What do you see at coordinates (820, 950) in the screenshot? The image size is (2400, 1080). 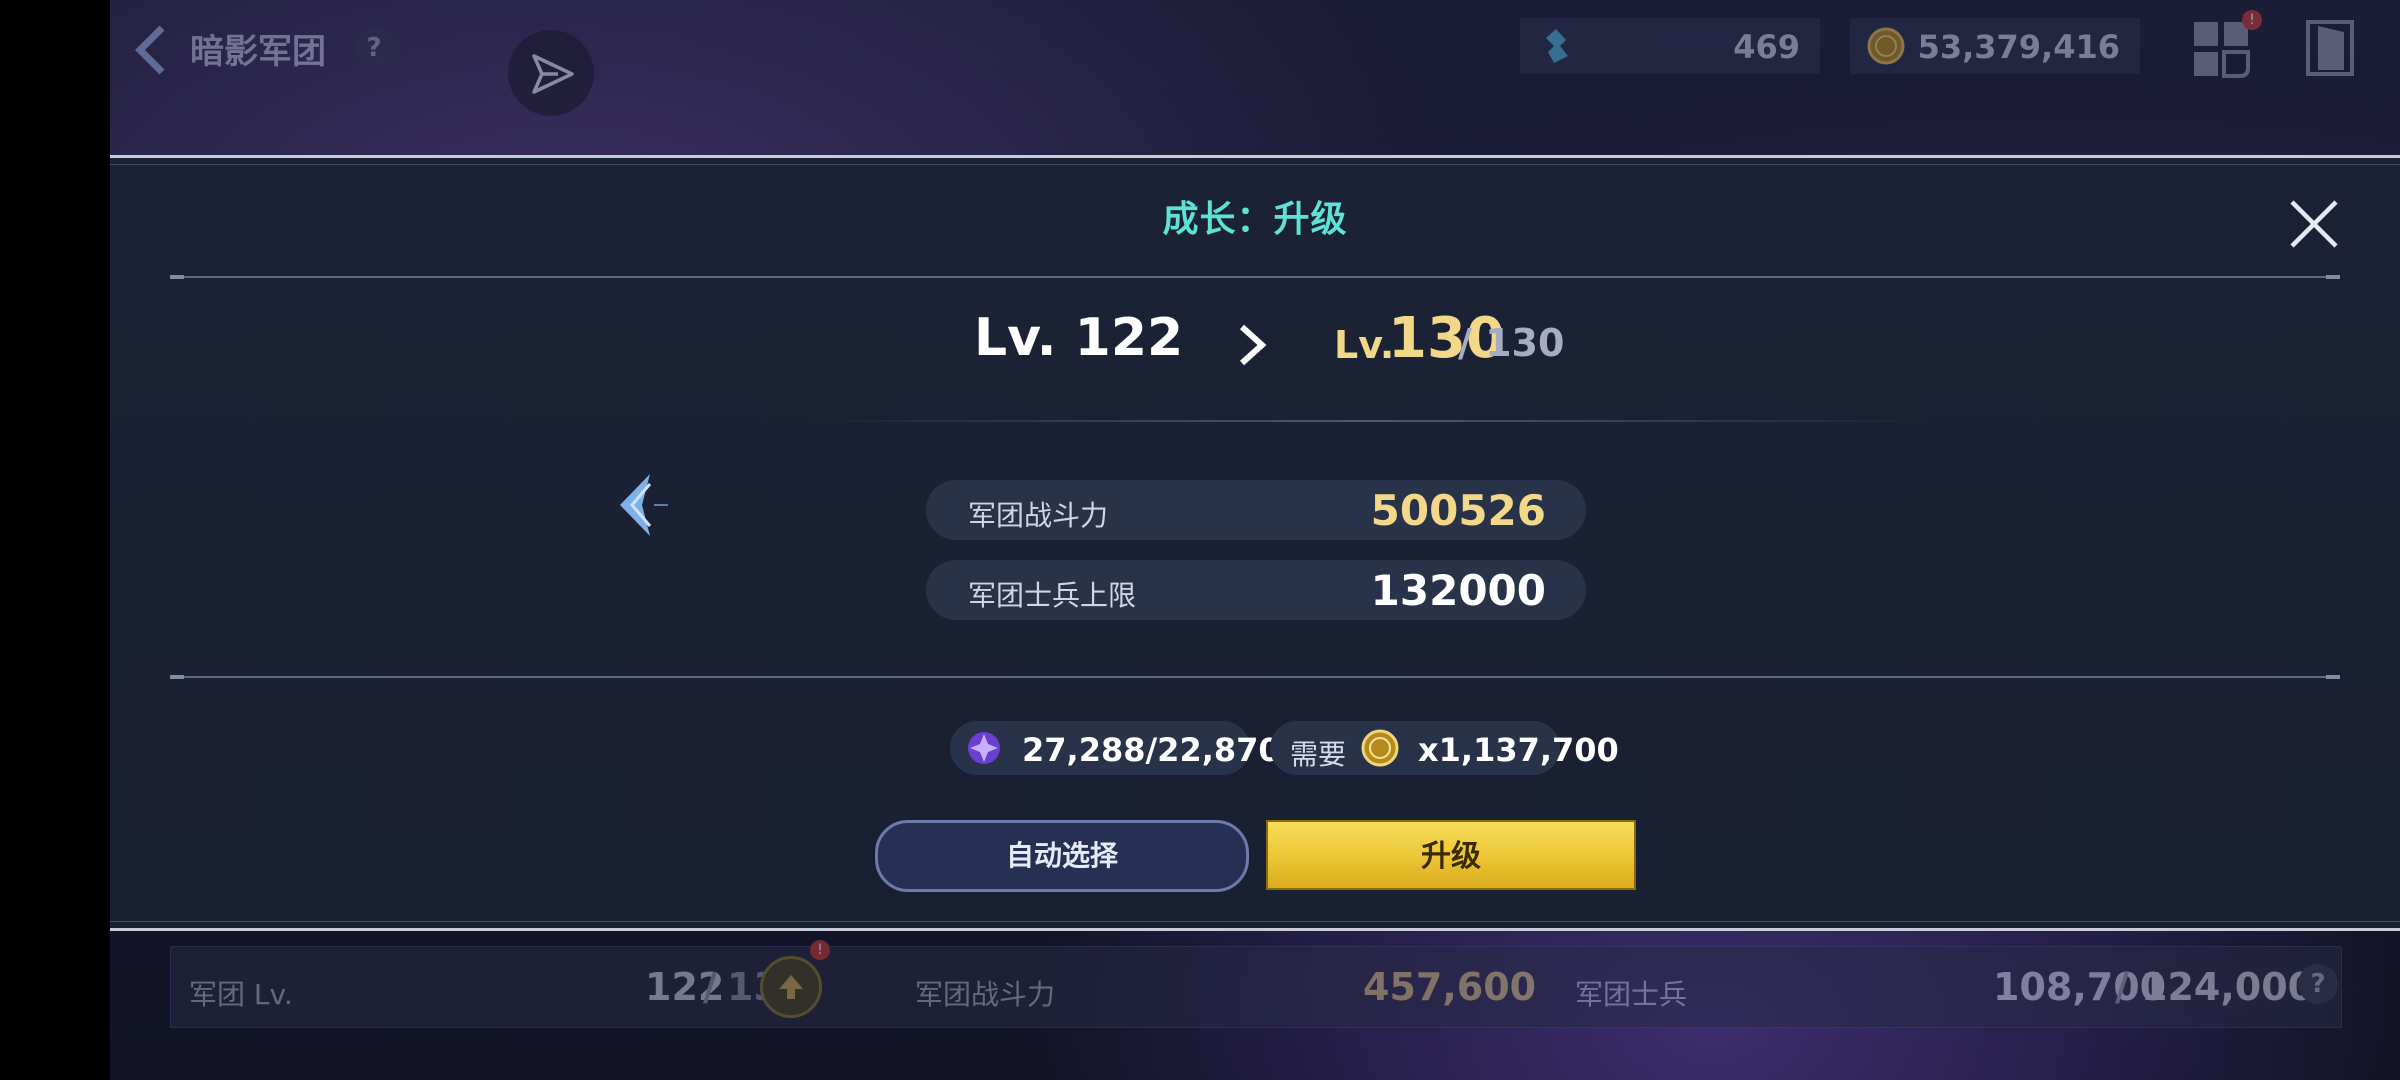 I see `level-up-badge: !` at bounding box center [820, 950].